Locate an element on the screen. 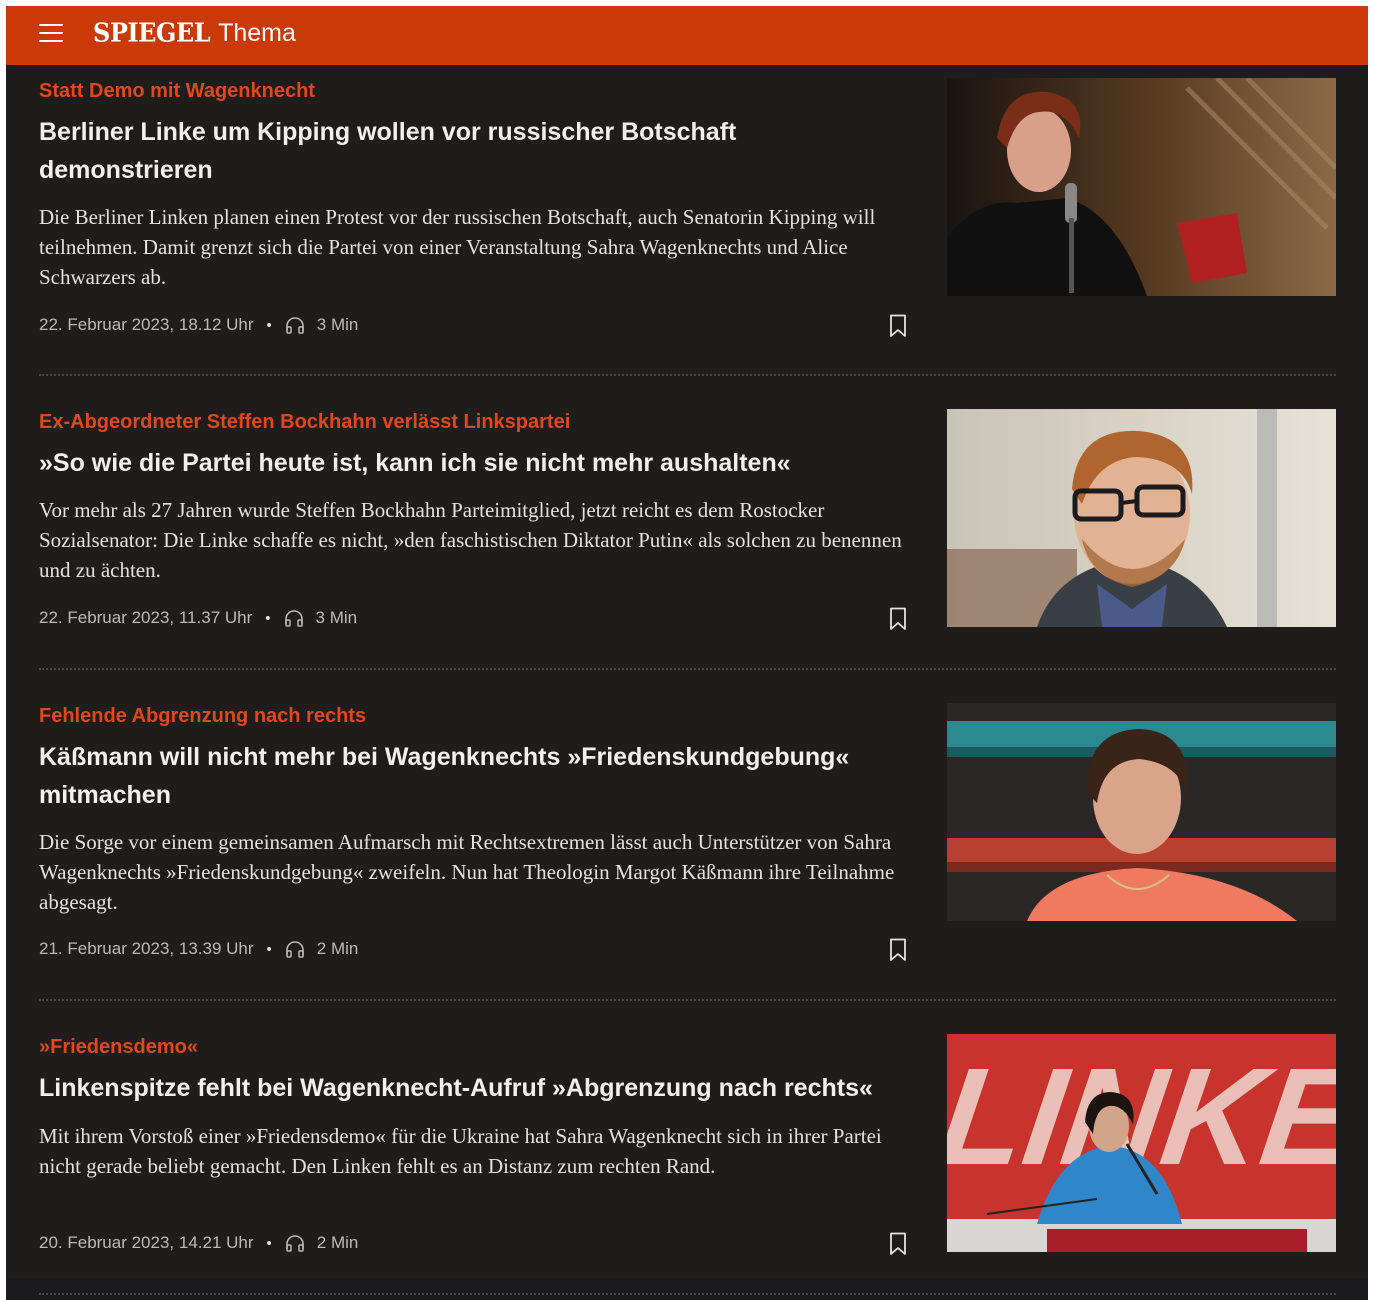 The height and width of the screenshot is (1300, 1373). bottom-strip is located at coordinates (687, 1289).